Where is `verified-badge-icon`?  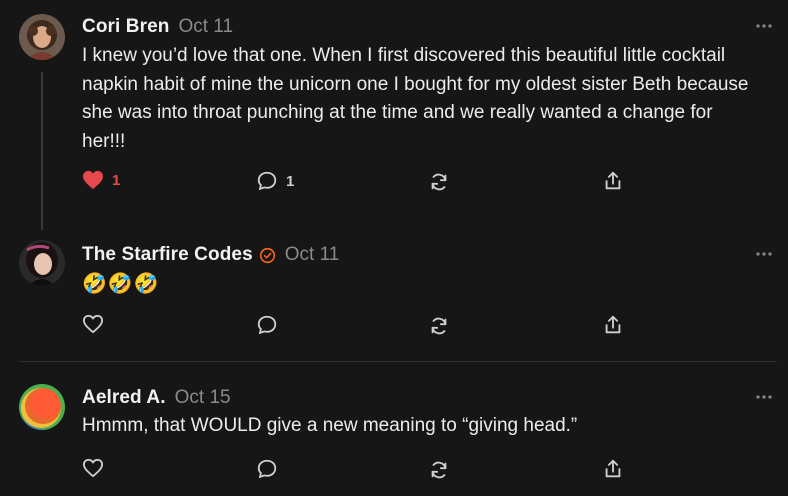
verified-badge-icon is located at coordinates (267, 255).